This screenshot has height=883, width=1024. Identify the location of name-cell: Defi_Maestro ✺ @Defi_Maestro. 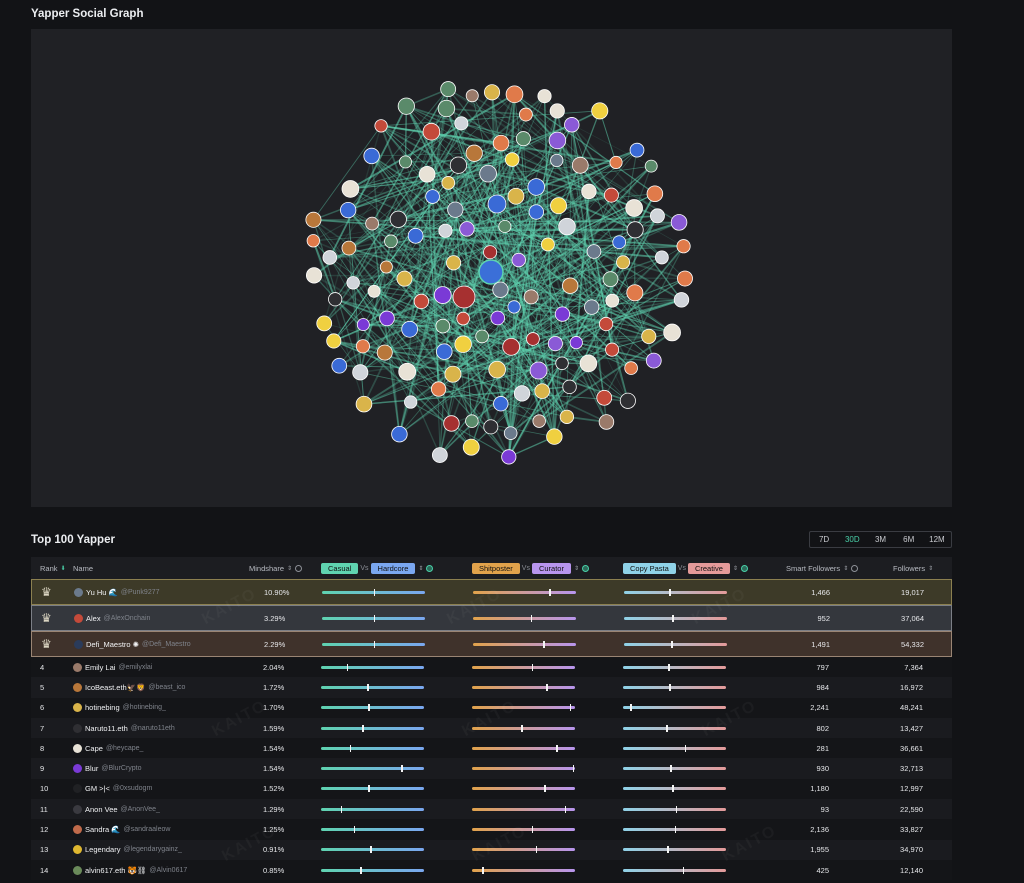
(132, 644).